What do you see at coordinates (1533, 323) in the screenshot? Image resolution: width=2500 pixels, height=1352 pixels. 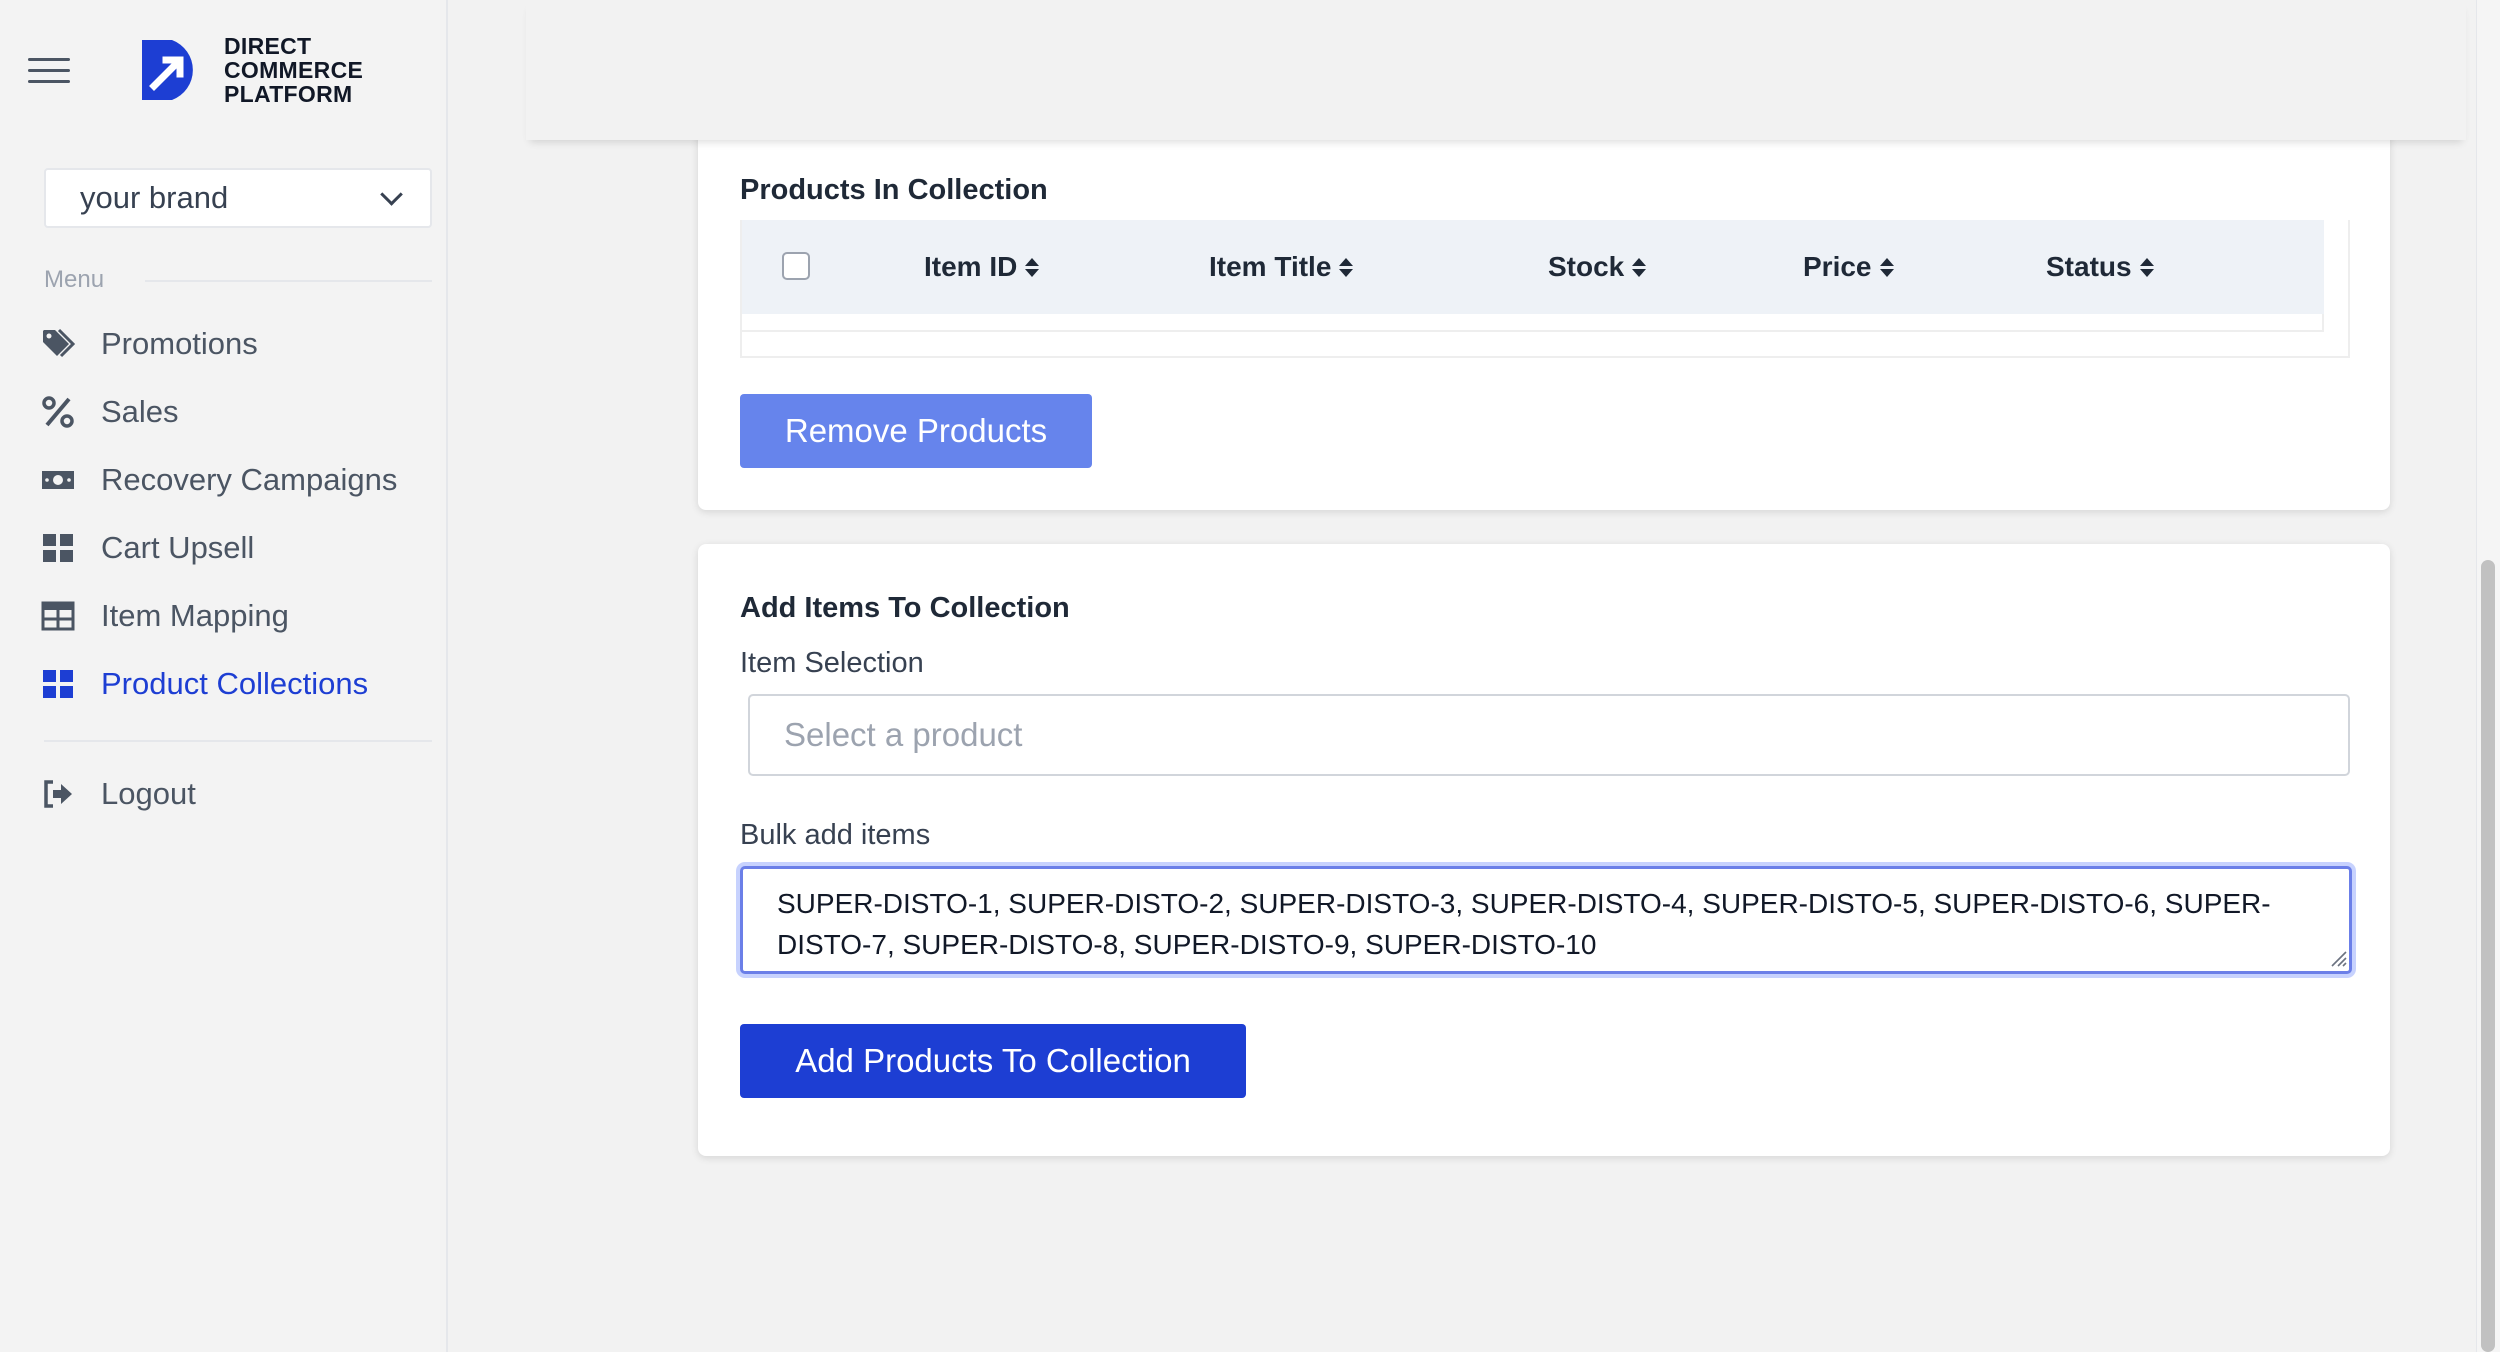 I see `table-body` at bounding box center [1533, 323].